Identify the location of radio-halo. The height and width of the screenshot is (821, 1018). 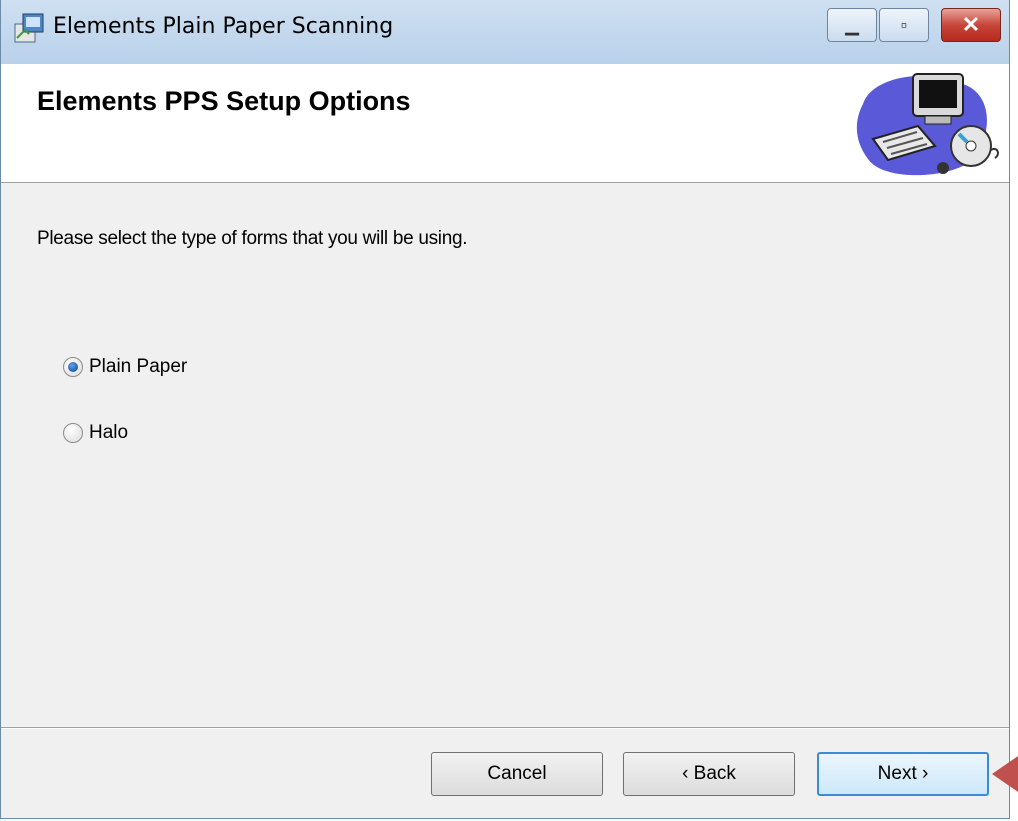
(73, 433).